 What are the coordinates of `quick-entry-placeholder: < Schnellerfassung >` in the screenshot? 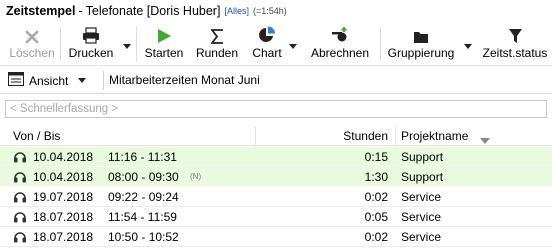 It's located at (64, 109).